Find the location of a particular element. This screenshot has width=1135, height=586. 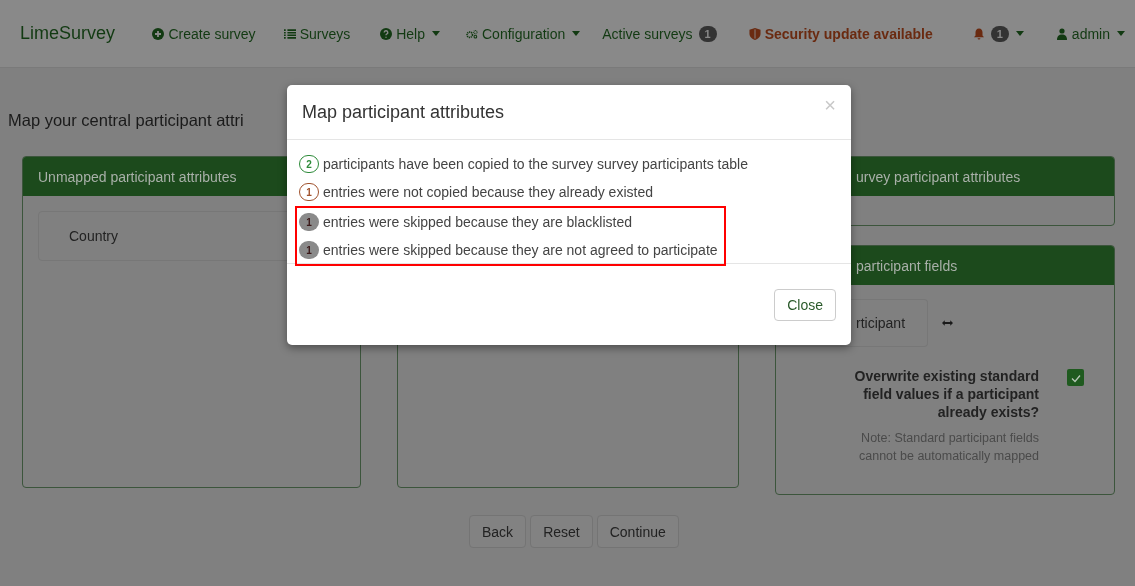

nav-item: Help is located at coordinates (410, 33).